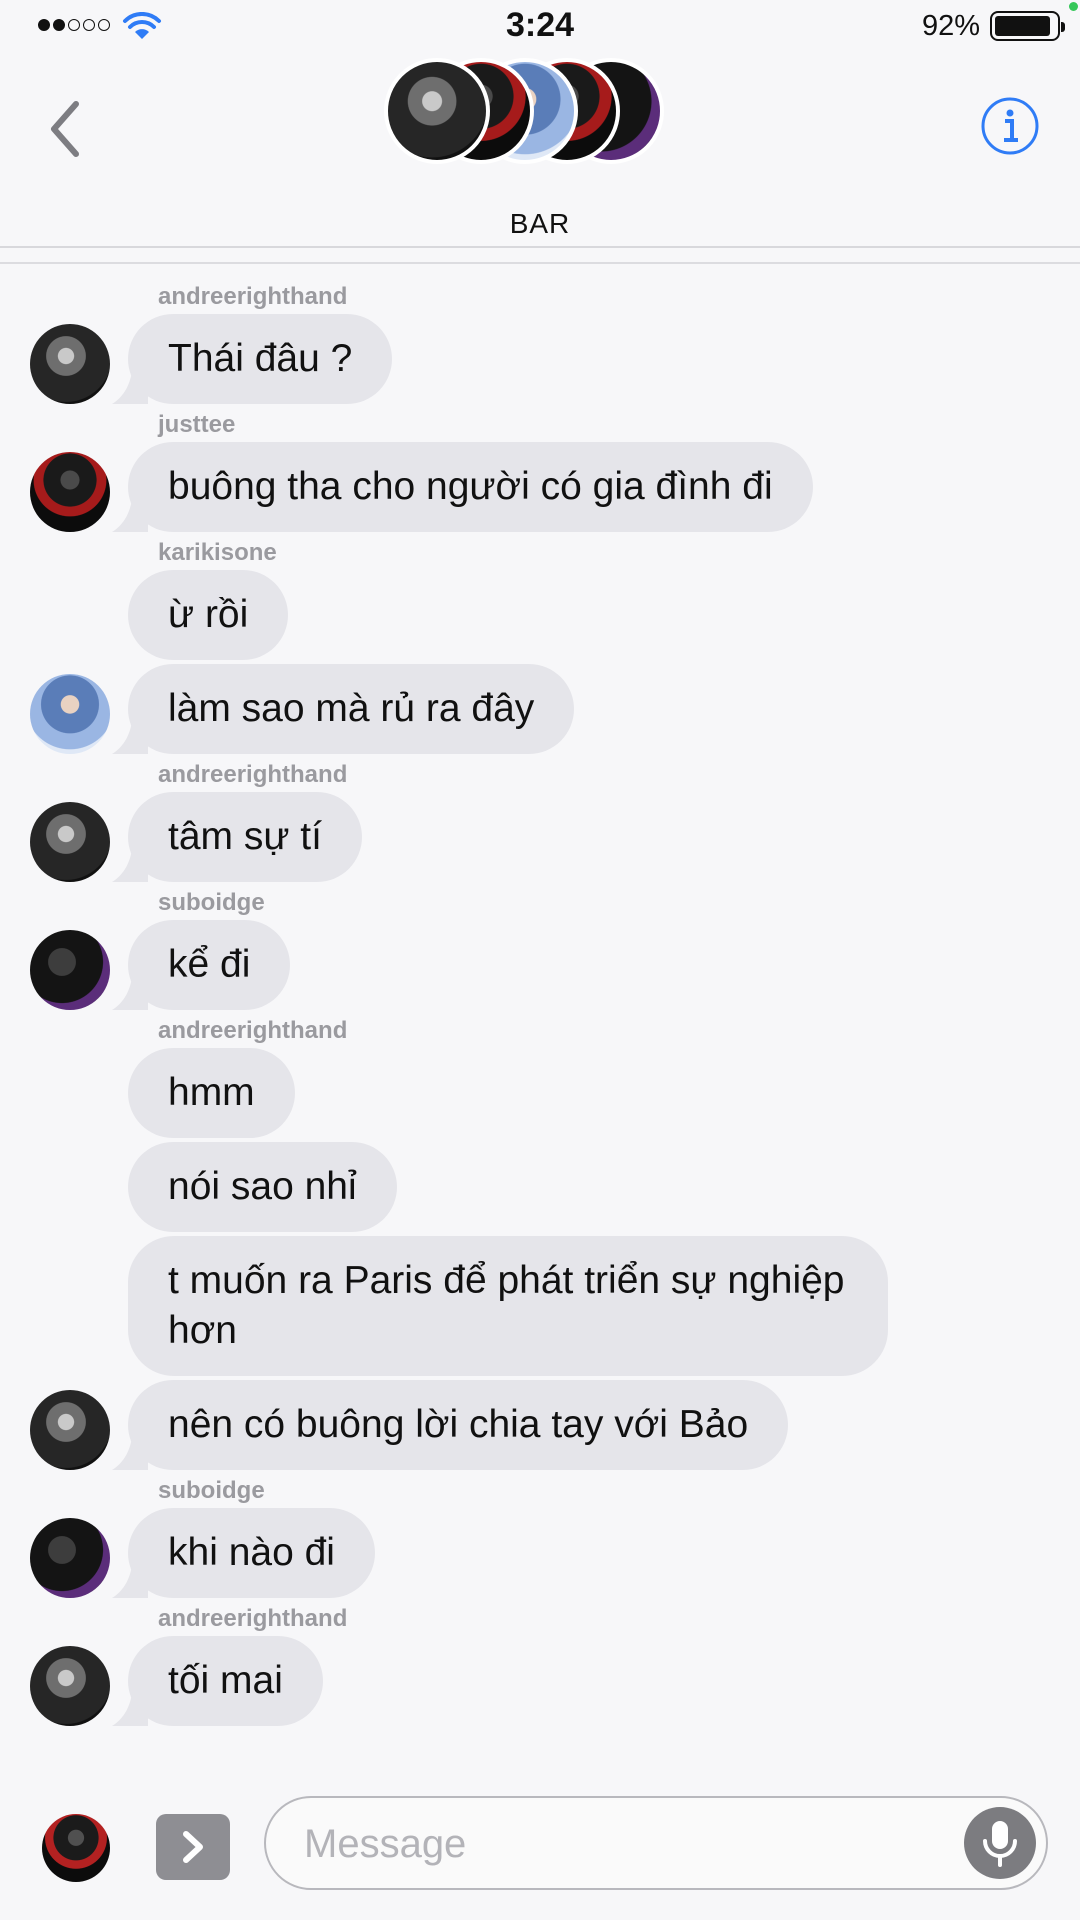  Describe the element at coordinates (217, 552) in the screenshot. I see `message-sender: karikisone` at that location.